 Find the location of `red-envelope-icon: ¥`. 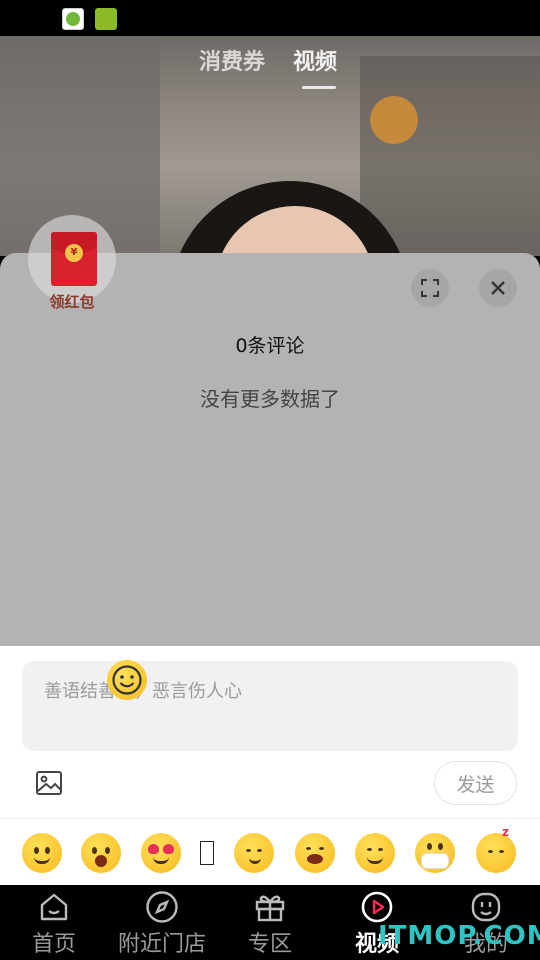

red-envelope-icon: ¥ is located at coordinates (74, 259).